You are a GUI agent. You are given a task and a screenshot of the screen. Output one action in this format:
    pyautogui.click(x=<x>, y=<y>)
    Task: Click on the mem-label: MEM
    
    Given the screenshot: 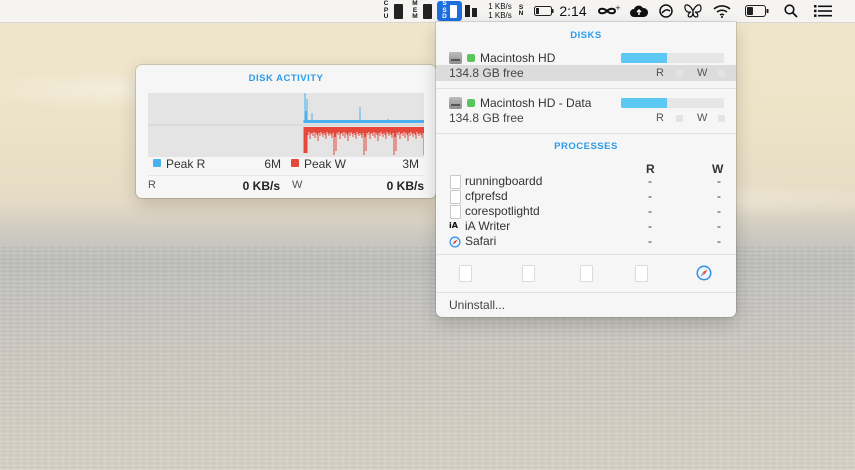 What is the action you would take?
    pyautogui.click(x=415, y=11)
    